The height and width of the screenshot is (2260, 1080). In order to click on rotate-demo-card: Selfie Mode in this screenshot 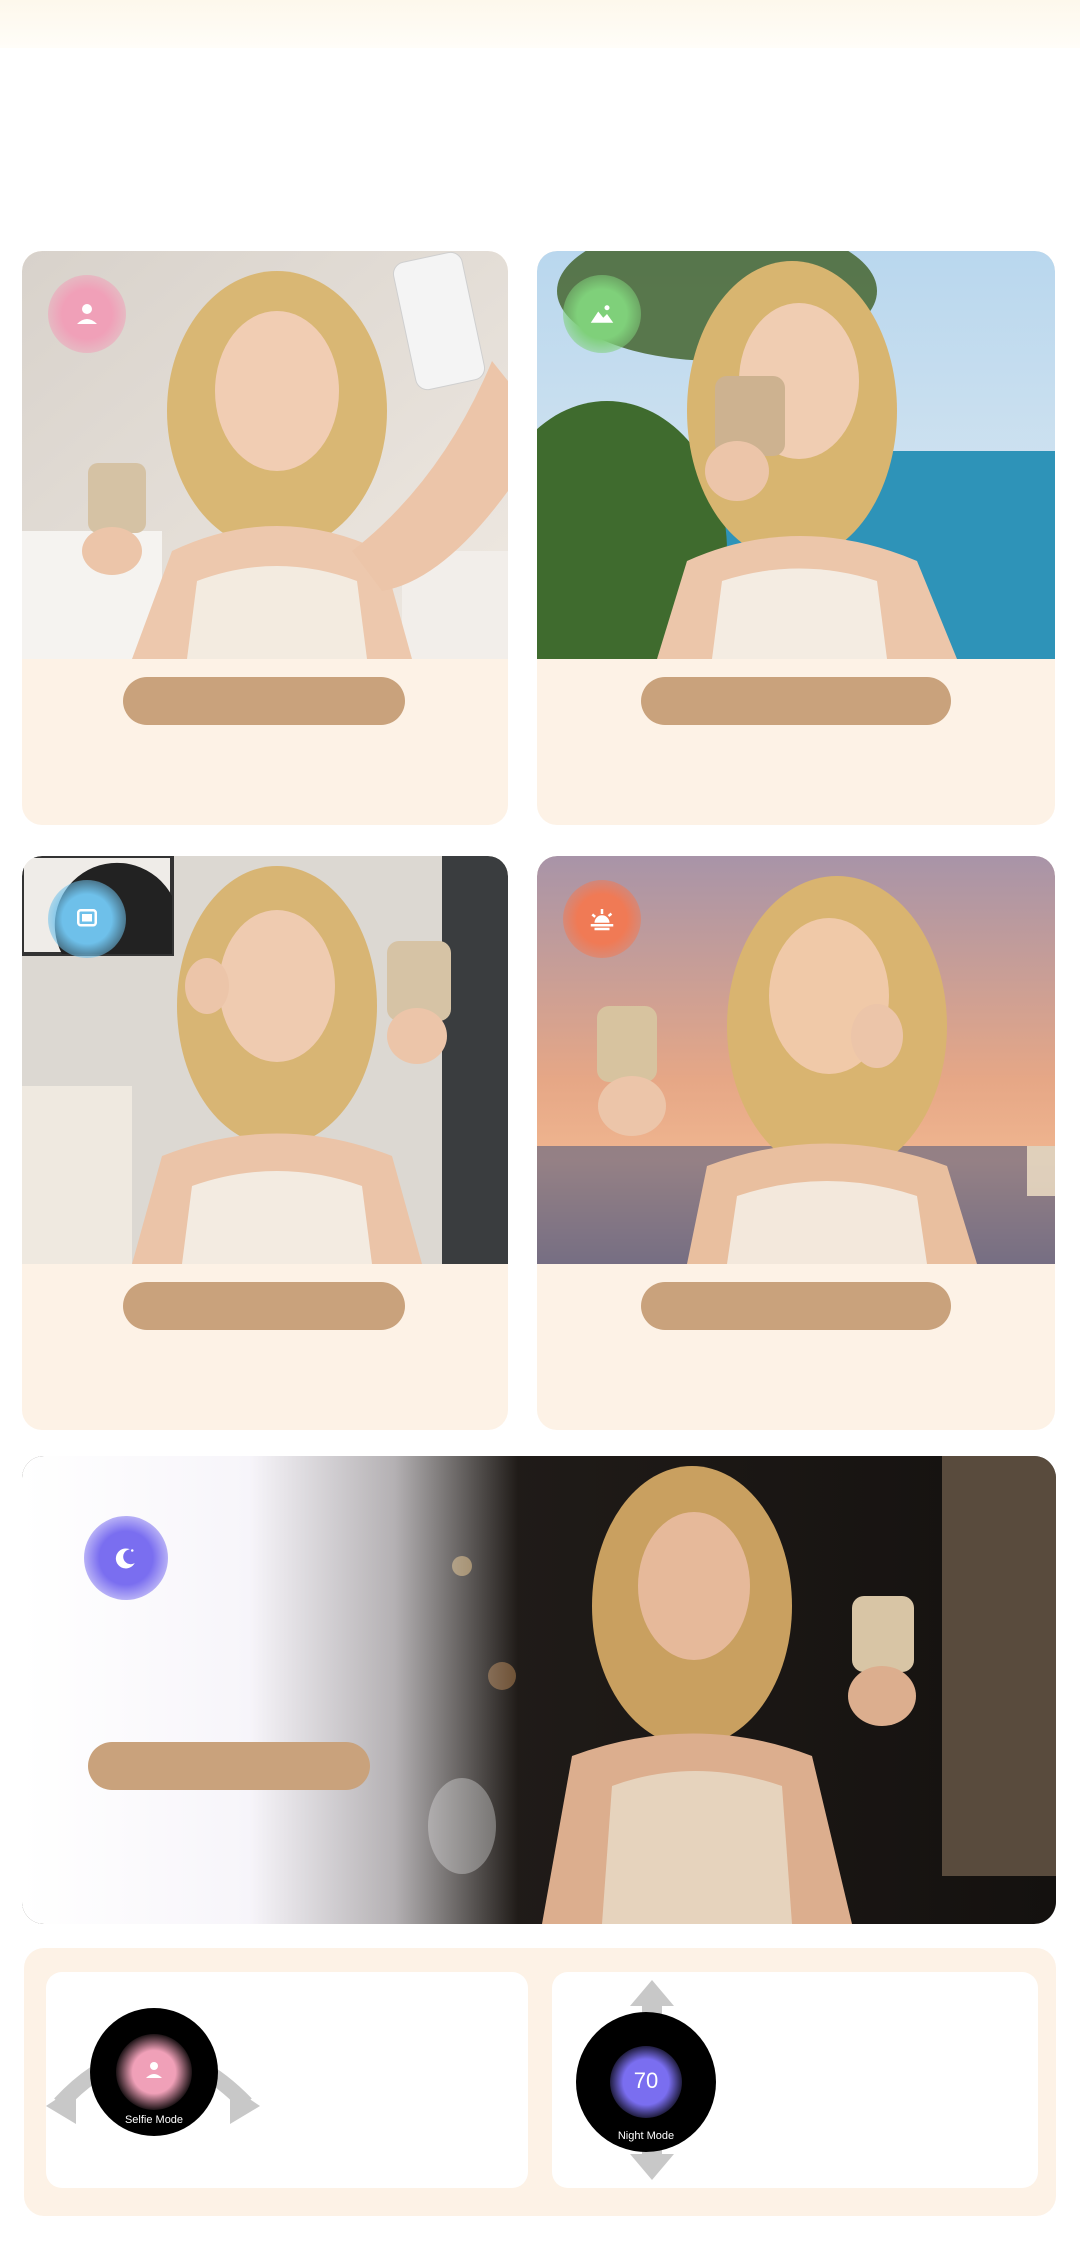, I will do `click(287, 2080)`.